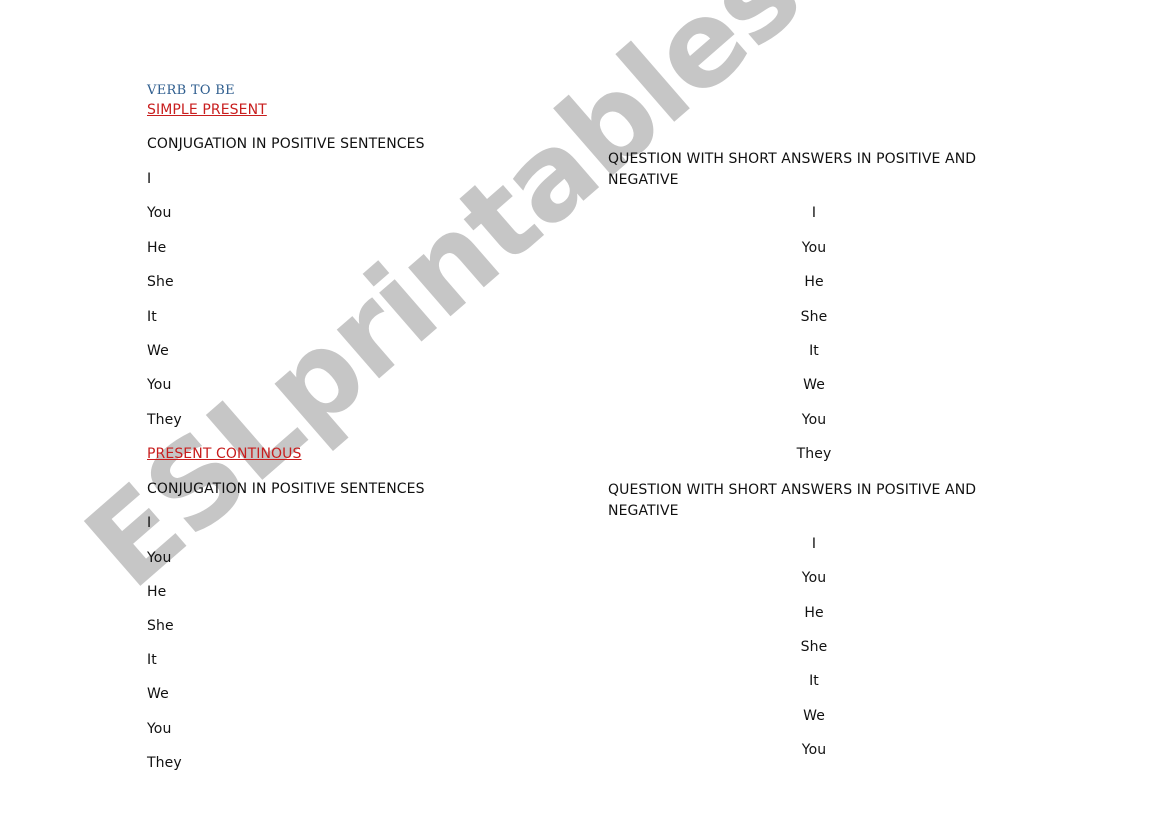  What do you see at coordinates (286, 144) in the screenshot?
I see `simple-present-conjugation-heading: CONJUGATION IN POSITIVE SENTENCES` at bounding box center [286, 144].